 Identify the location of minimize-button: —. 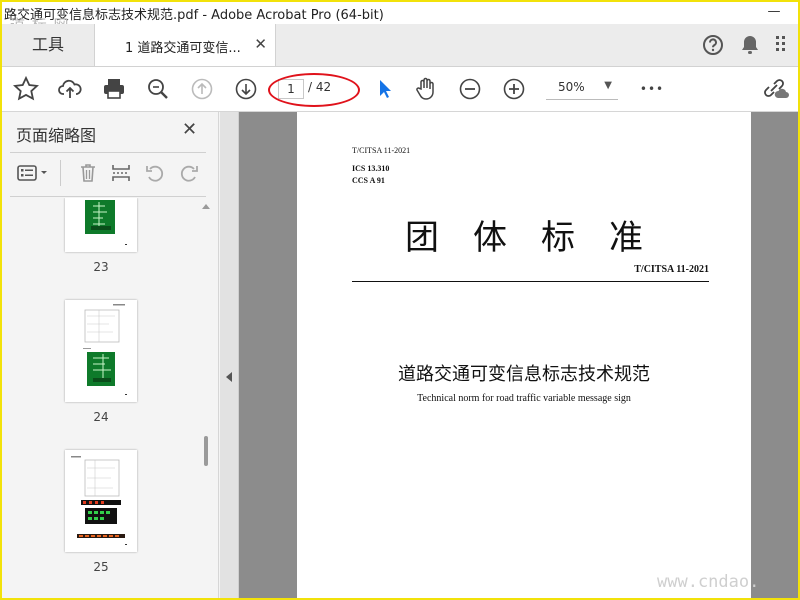
(774, 12).